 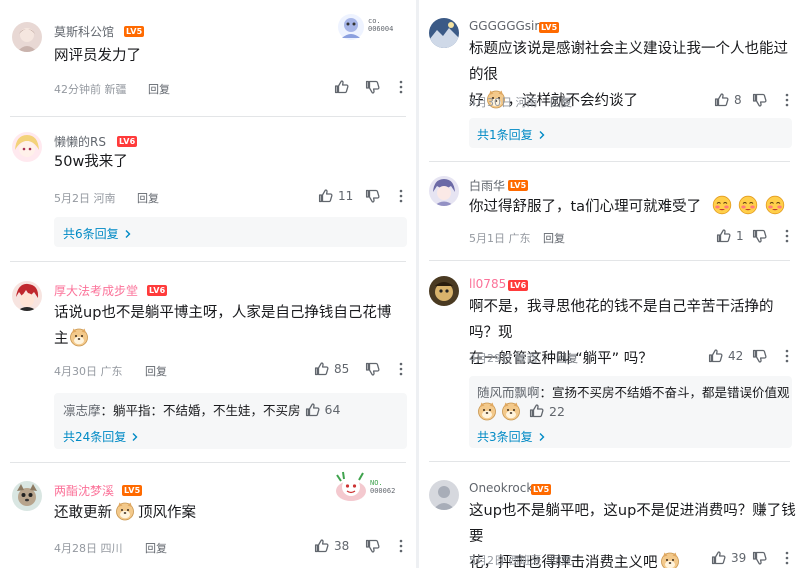 I want to click on username: 白雨华, so click(x=487, y=185).